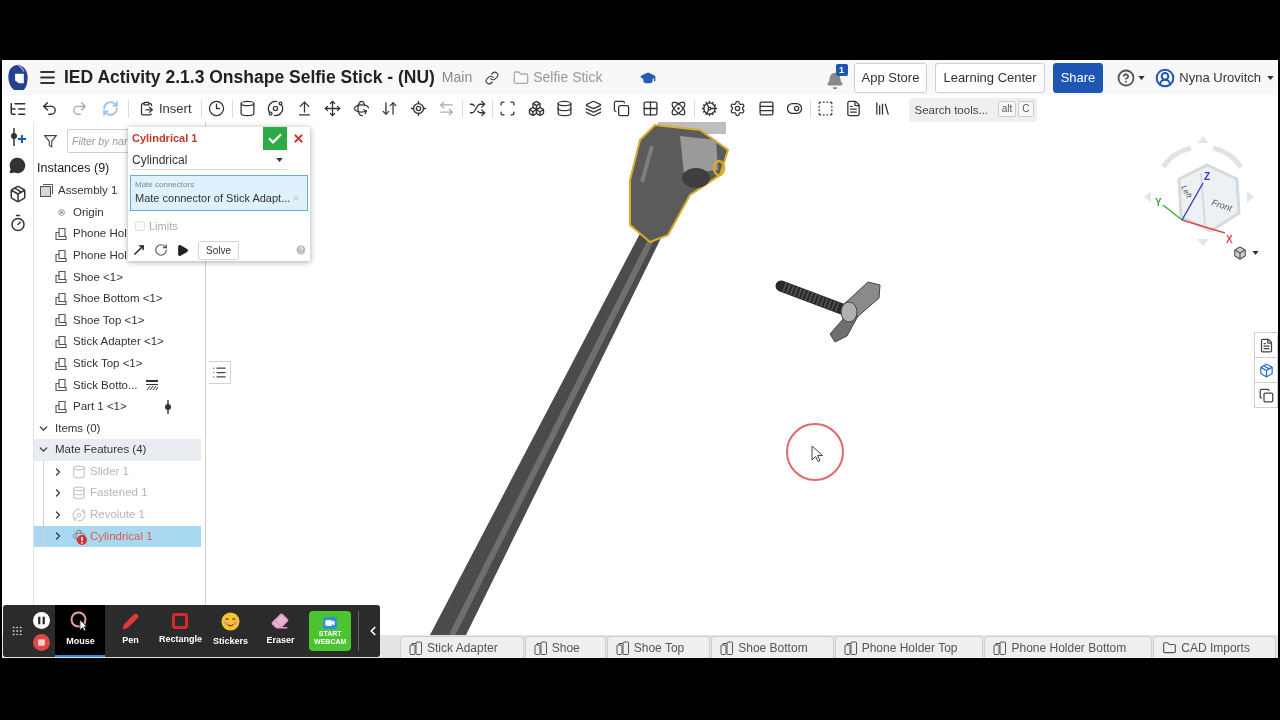  What do you see at coordinates (772, 647) in the screenshot?
I see `document-tab: Shoe Bottom` at bounding box center [772, 647].